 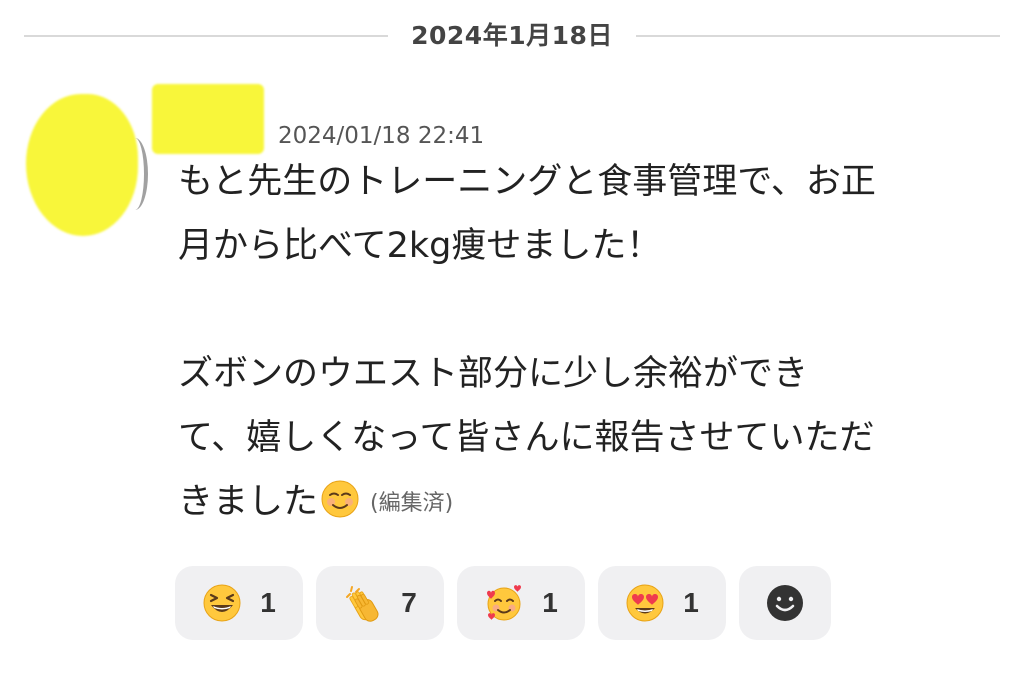 What do you see at coordinates (206, 36) in the screenshot?
I see `divider-line-left` at bounding box center [206, 36].